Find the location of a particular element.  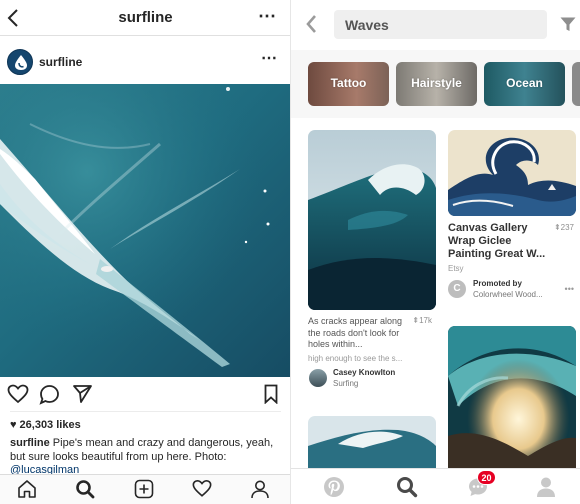

chip-label: Hairstyle is located at coordinates (436, 83).